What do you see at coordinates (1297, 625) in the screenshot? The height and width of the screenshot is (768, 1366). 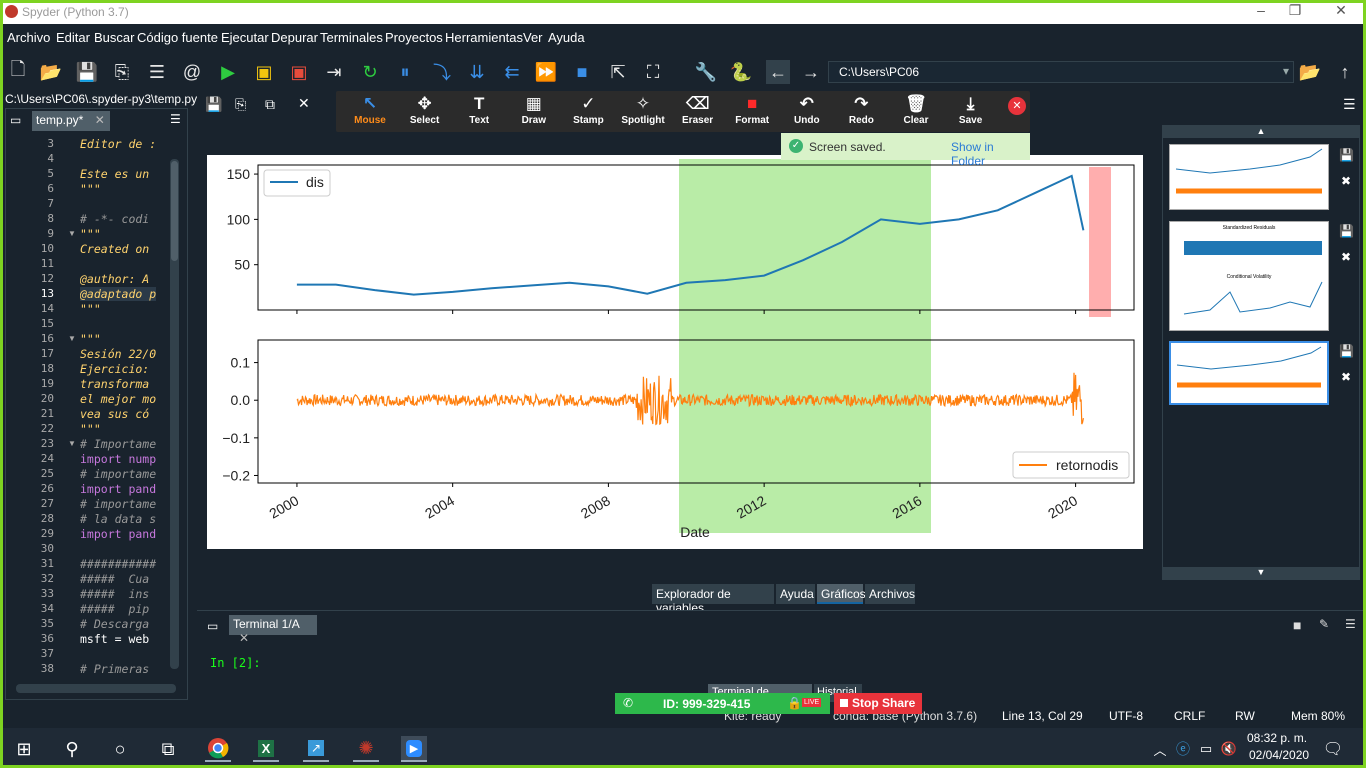 I see `stop-kernel-icon: ■` at bounding box center [1297, 625].